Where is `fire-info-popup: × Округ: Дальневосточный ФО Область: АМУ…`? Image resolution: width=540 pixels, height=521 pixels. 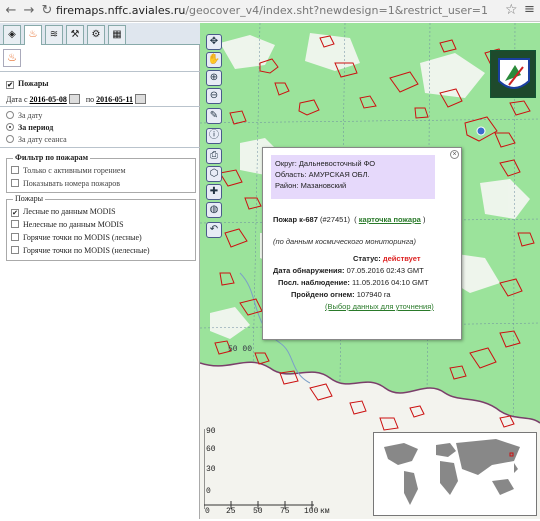 fire-info-popup: × Округ: Дальневосточный ФО Область: АМУ… is located at coordinates (362, 243).